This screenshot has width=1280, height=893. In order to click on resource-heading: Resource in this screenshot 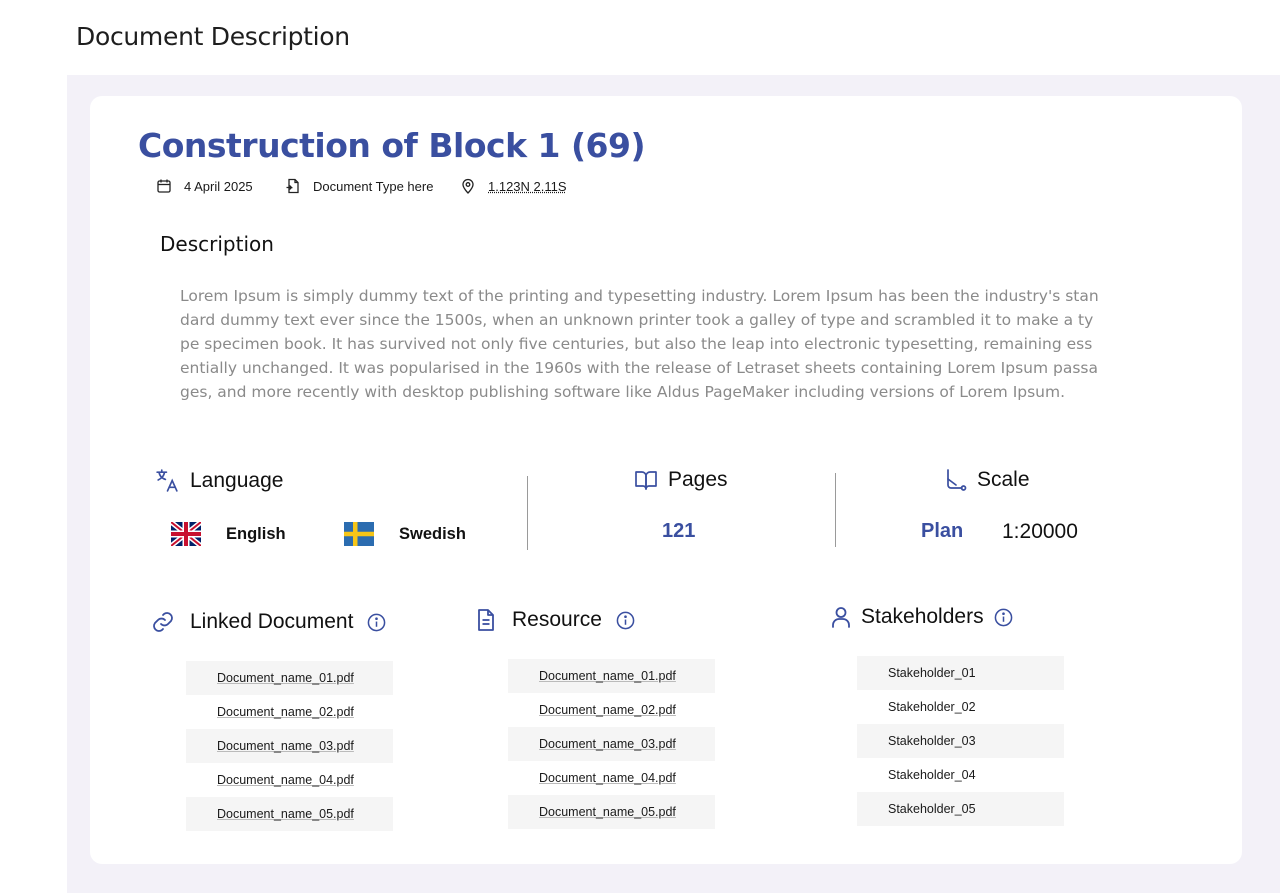, I will do `click(554, 620)`.